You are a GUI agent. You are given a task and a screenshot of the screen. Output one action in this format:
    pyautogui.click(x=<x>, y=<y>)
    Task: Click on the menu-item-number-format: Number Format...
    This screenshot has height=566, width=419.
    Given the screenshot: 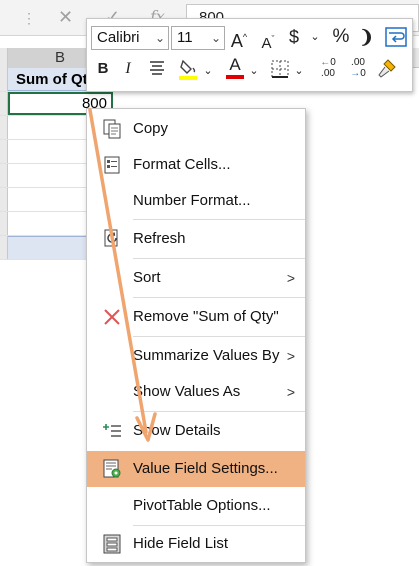 What is the action you would take?
    pyautogui.click(x=196, y=201)
    